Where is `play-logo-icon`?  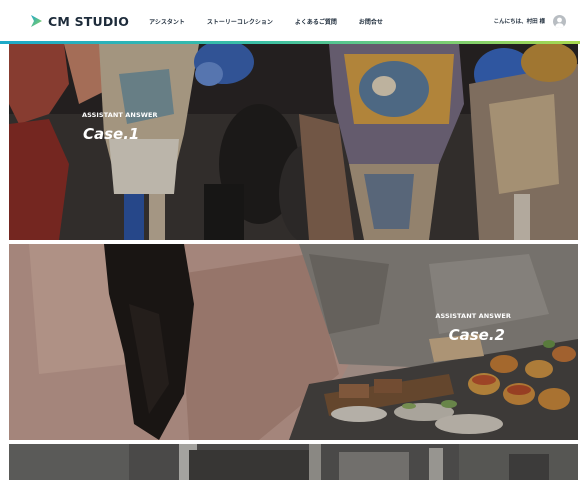 play-logo-icon is located at coordinates (36, 21).